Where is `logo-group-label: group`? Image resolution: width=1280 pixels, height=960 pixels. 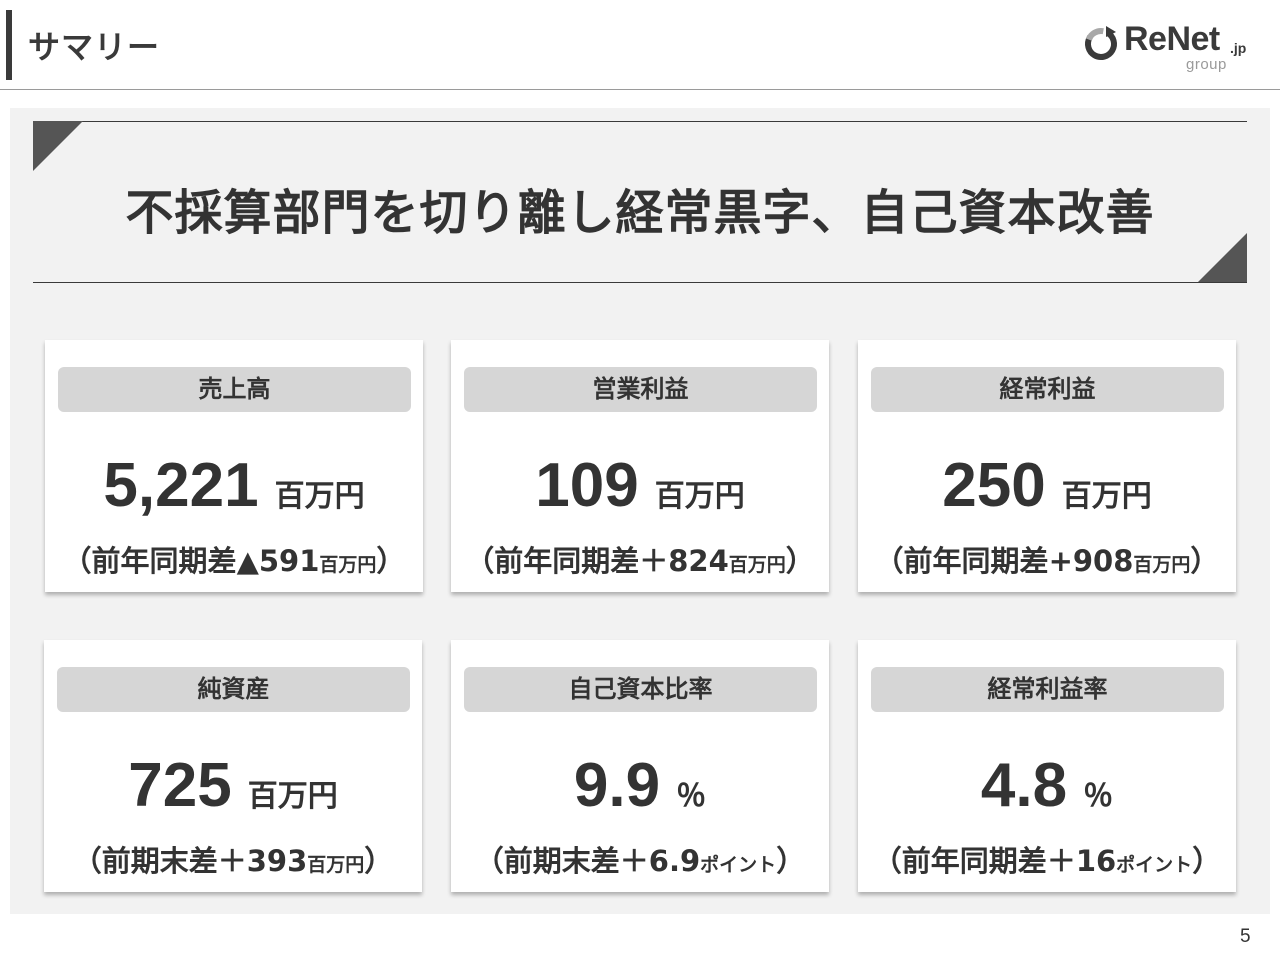 logo-group-label: group is located at coordinates (1206, 64).